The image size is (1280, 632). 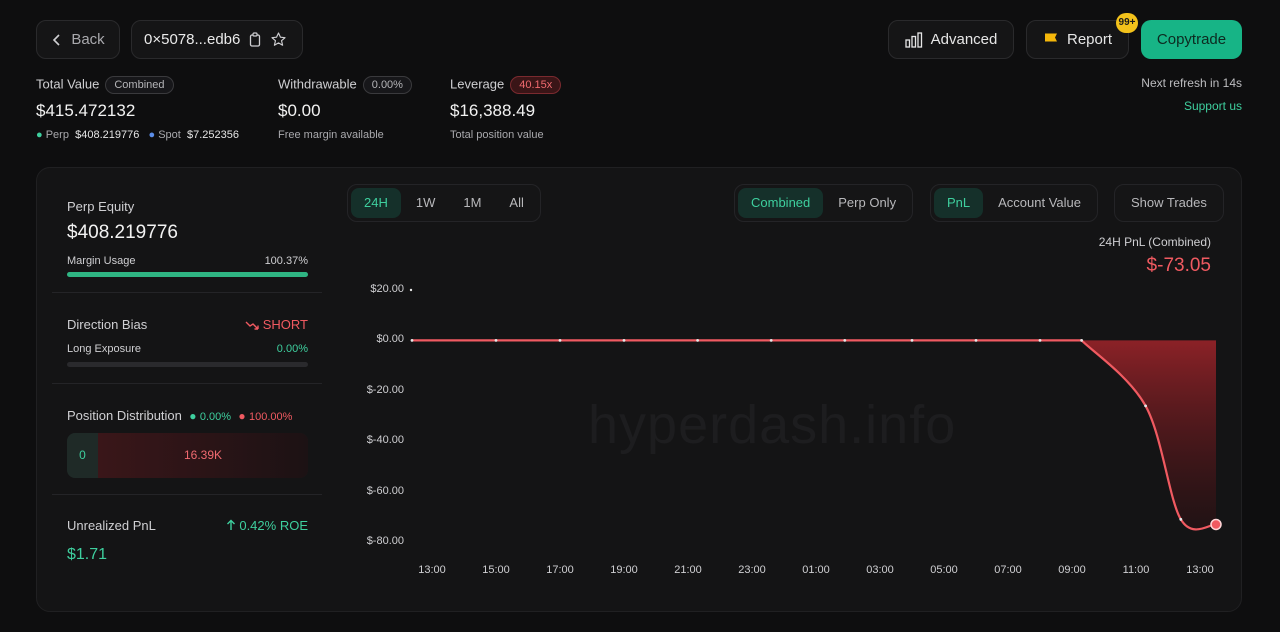 I want to click on pnl-current-point, so click(x=1216, y=524).